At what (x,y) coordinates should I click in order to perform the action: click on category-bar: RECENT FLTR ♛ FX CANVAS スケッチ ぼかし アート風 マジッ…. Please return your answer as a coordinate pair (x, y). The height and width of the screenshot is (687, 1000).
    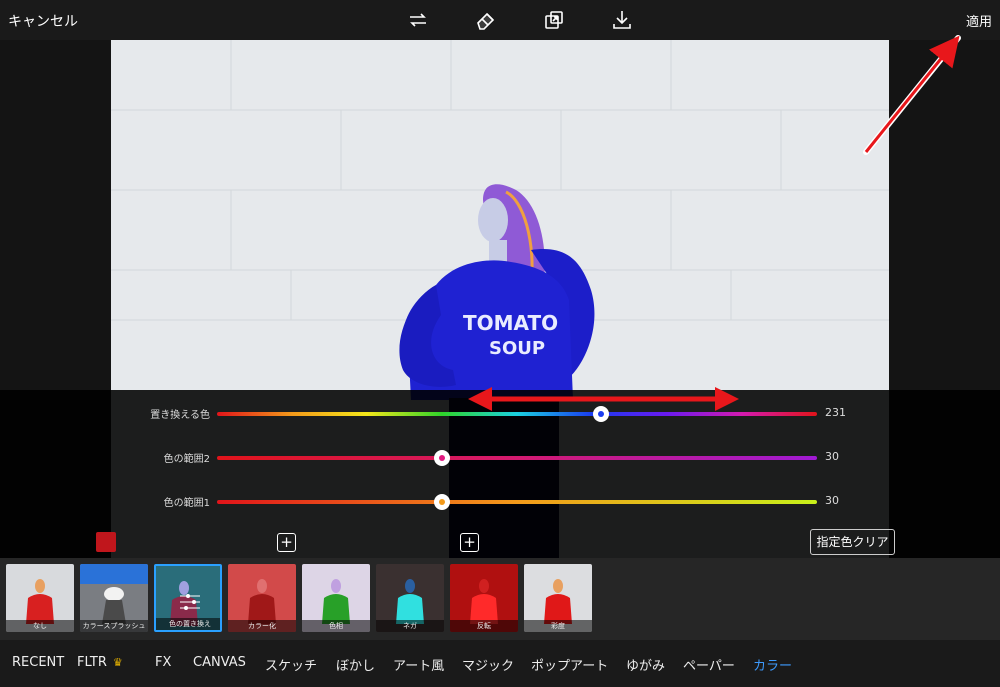
    Looking at the image, I should click on (500, 663).